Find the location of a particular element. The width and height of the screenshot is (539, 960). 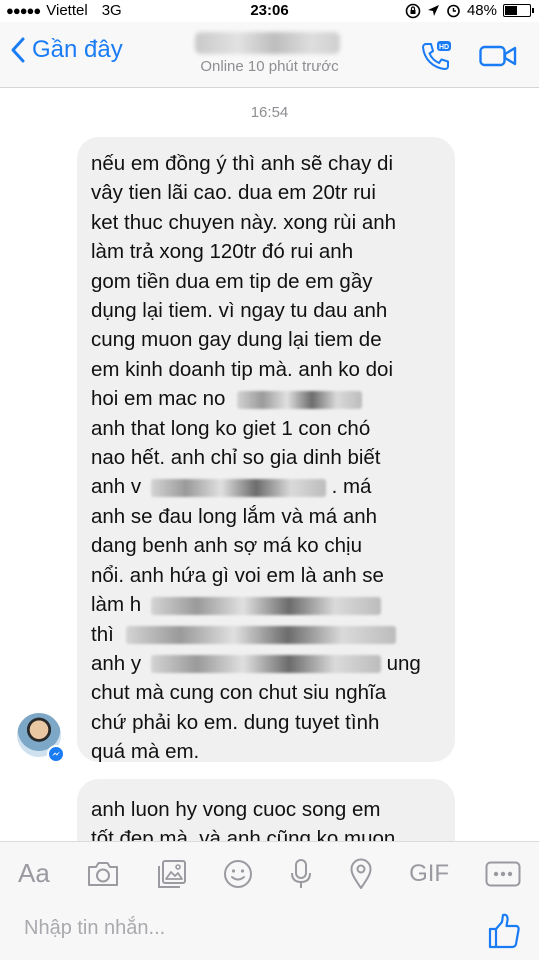

message-line: thì is located at coordinates (266, 634).